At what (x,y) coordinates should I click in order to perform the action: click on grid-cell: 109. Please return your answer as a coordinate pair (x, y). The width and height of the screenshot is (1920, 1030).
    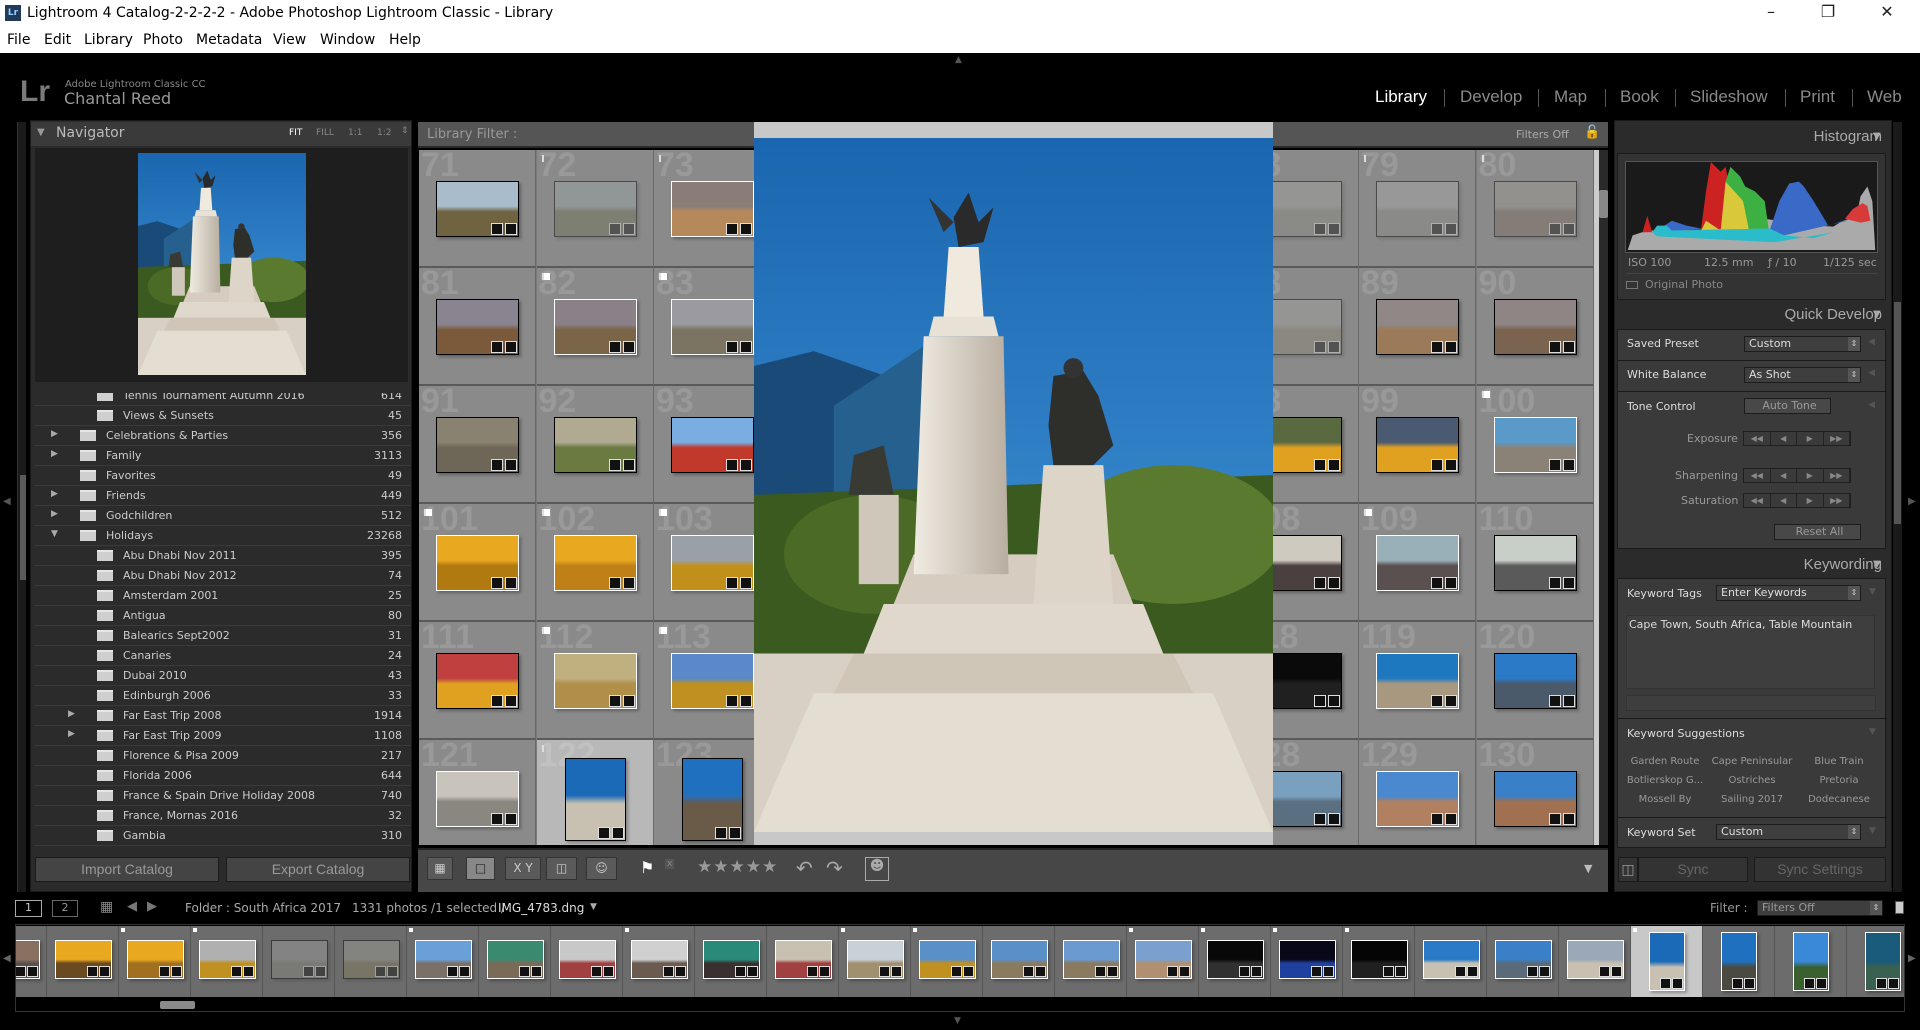
    Looking at the image, I should click on (1417, 563).